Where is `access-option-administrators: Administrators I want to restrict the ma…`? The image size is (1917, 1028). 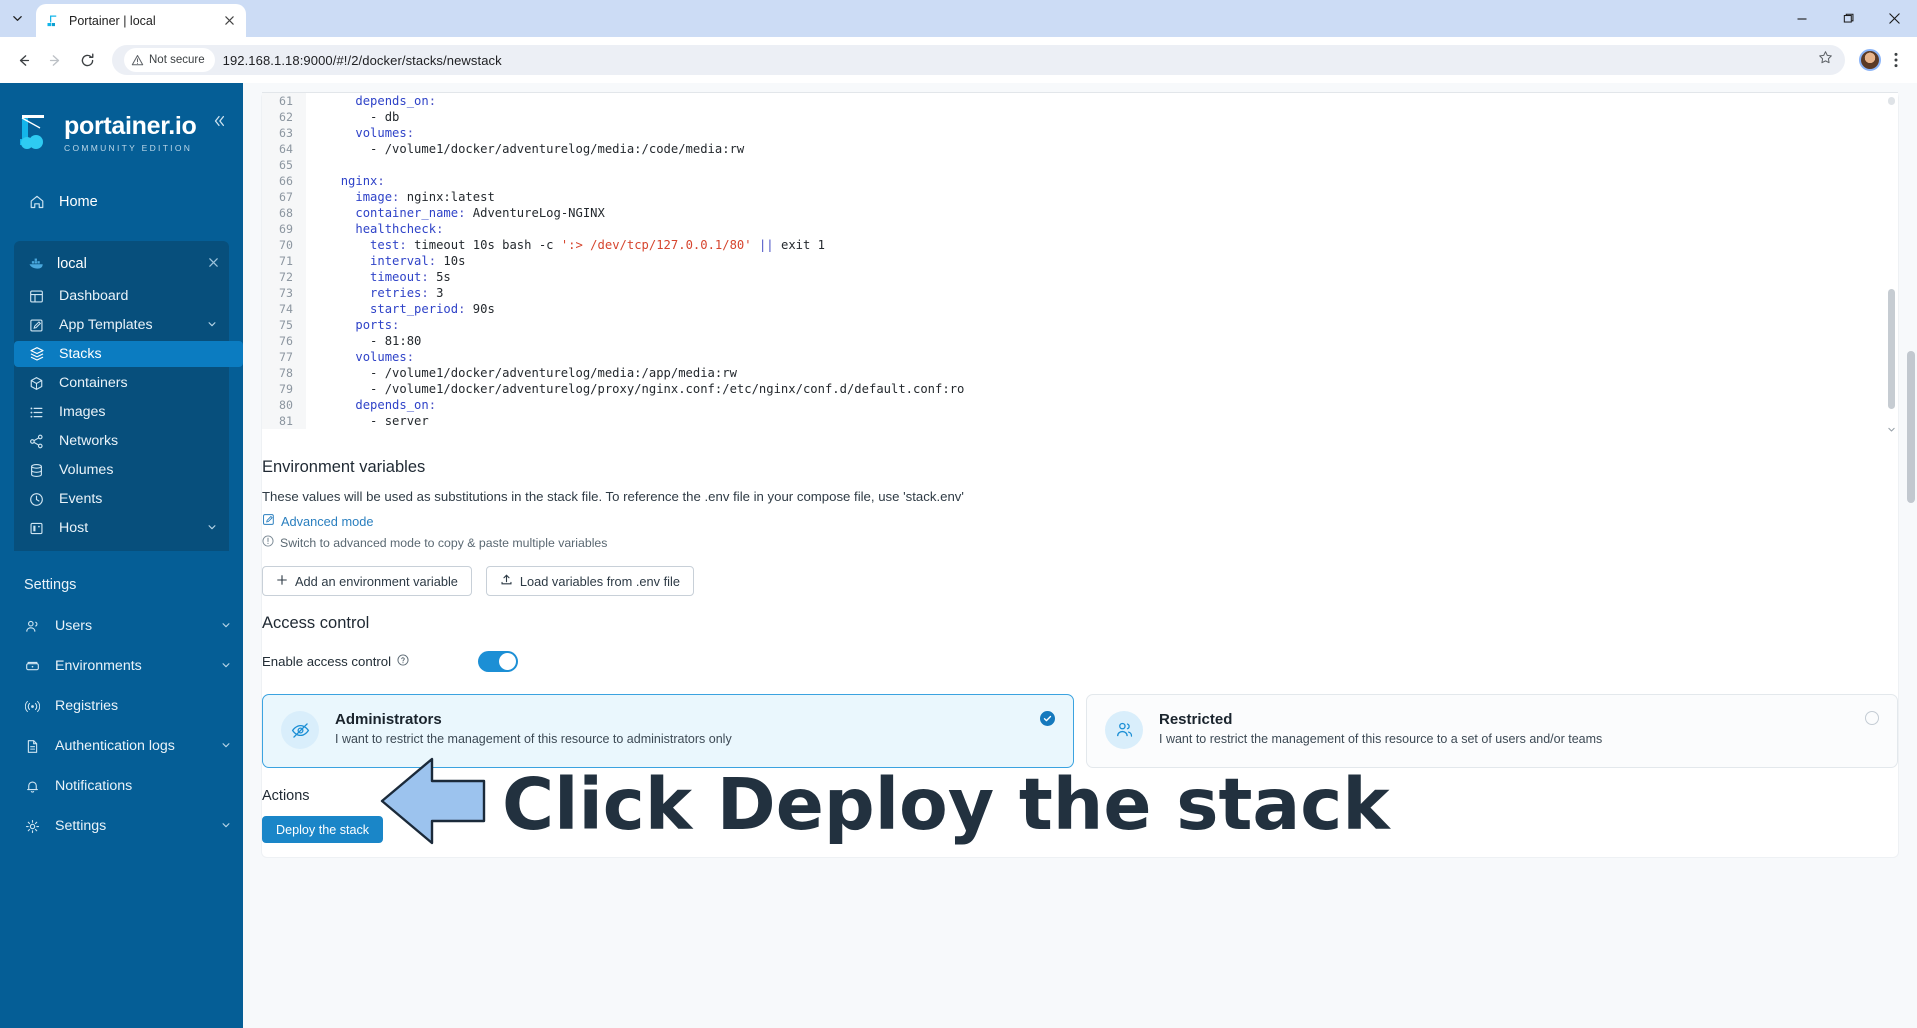
access-option-administrators: Administrators I want to restrict the ma… is located at coordinates (668, 731).